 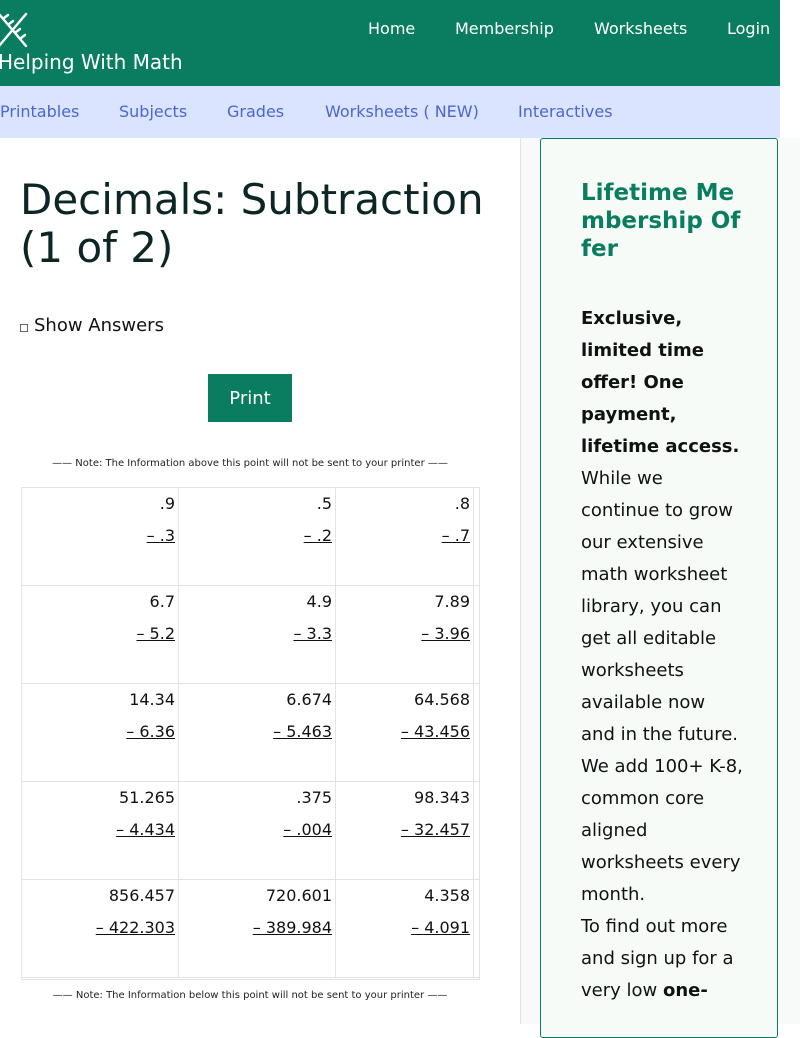 What do you see at coordinates (442, 699) in the screenshot?
I see `minuend: 64.568` at bounding box center [442, 699].